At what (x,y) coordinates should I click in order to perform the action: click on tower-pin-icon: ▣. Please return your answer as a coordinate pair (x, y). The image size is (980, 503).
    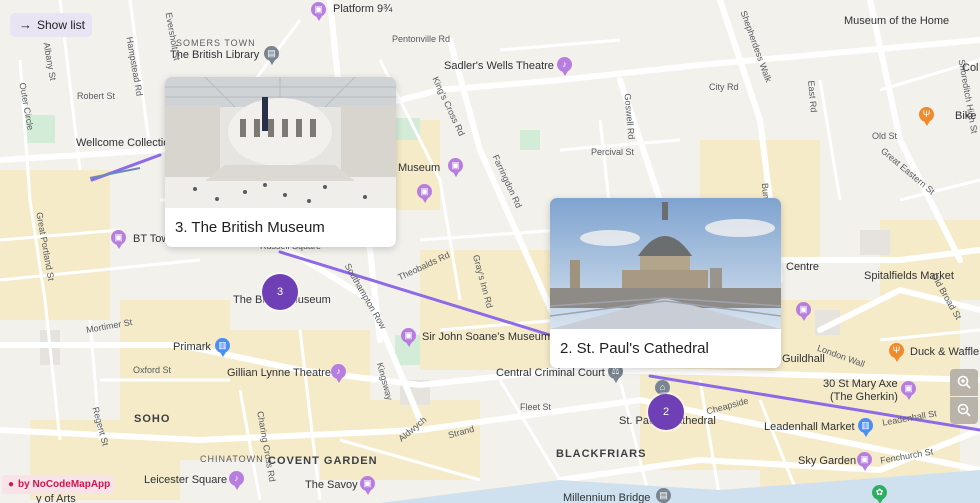
    Looking at the image, I should click on (118, 239).